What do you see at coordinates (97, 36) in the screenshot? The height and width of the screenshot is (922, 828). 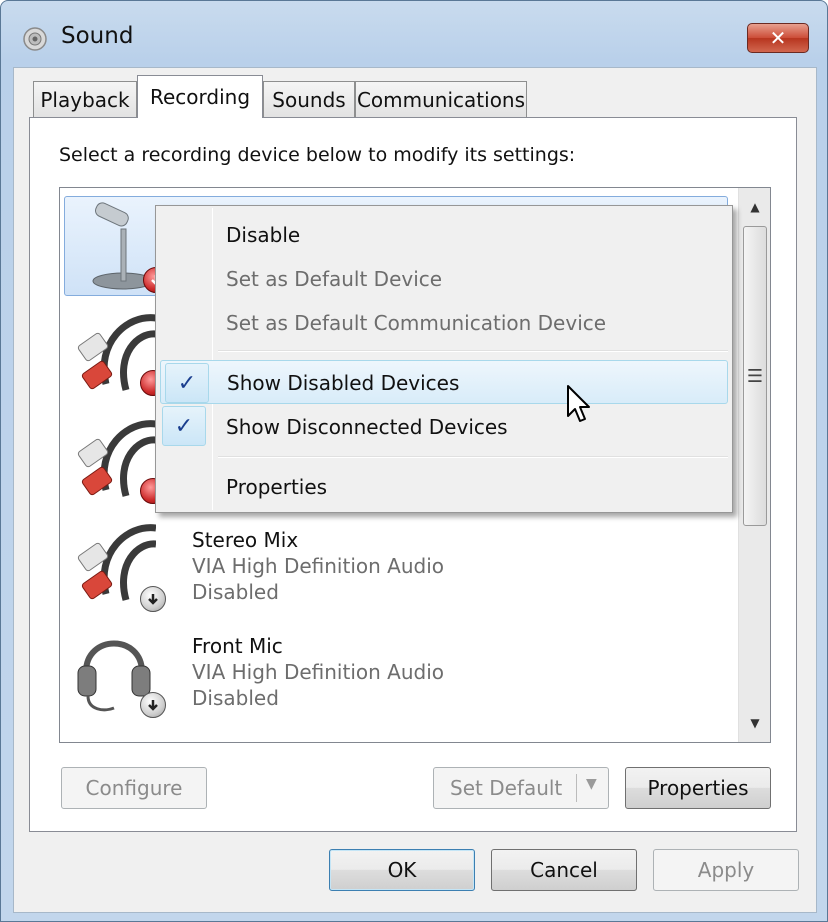 I see `window-title: Sound` at bounding box center [97, 36].